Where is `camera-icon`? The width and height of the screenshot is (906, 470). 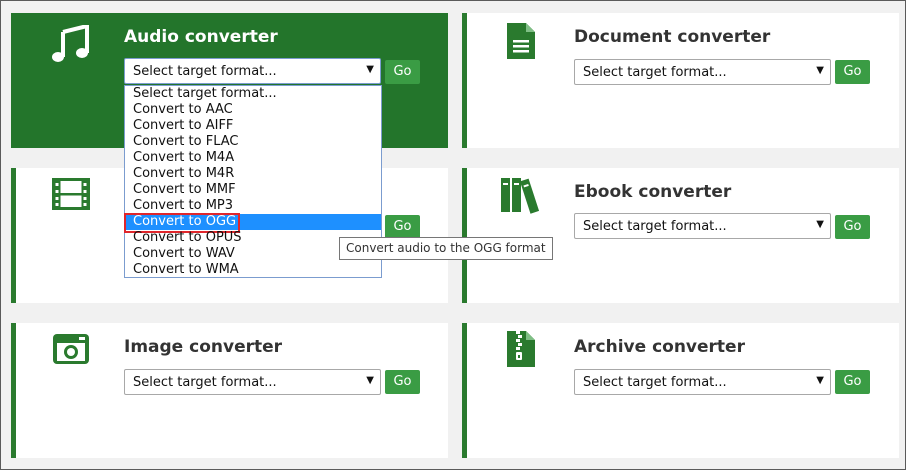 camera-icon is located at coordinates (71, 349).